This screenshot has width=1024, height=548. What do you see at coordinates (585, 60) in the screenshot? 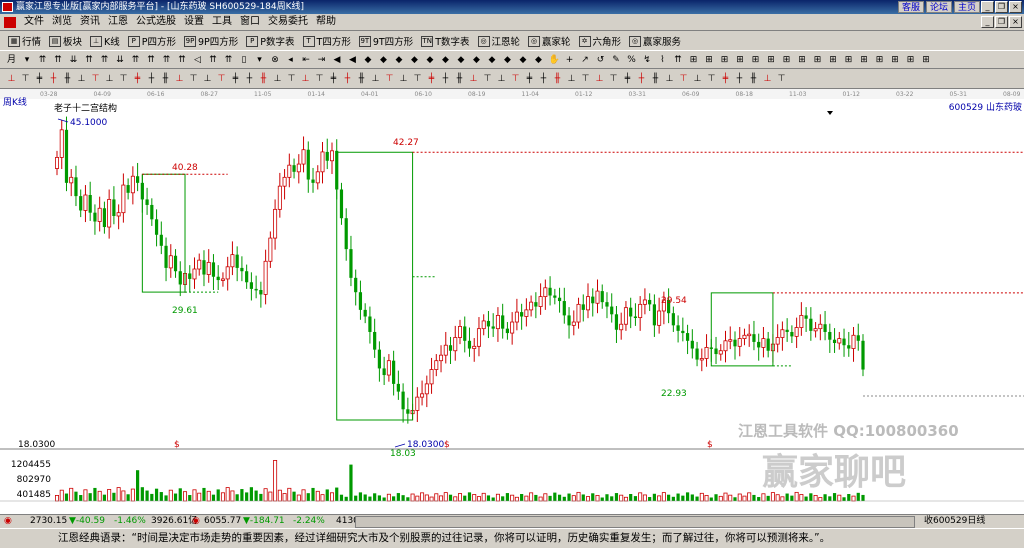
I see `draw-tool-icon: ↗` at bounding box center [585, 60].